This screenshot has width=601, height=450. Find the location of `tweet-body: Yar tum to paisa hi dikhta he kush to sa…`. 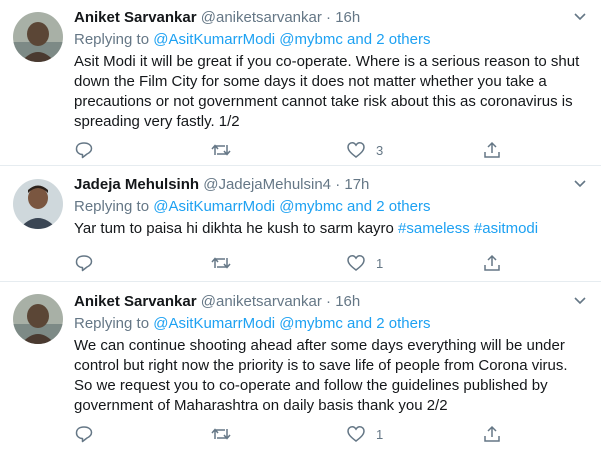

tweet-body: Yar tum to paisa hi dikhta he kush to sa… is located at coordinates (234, 228).